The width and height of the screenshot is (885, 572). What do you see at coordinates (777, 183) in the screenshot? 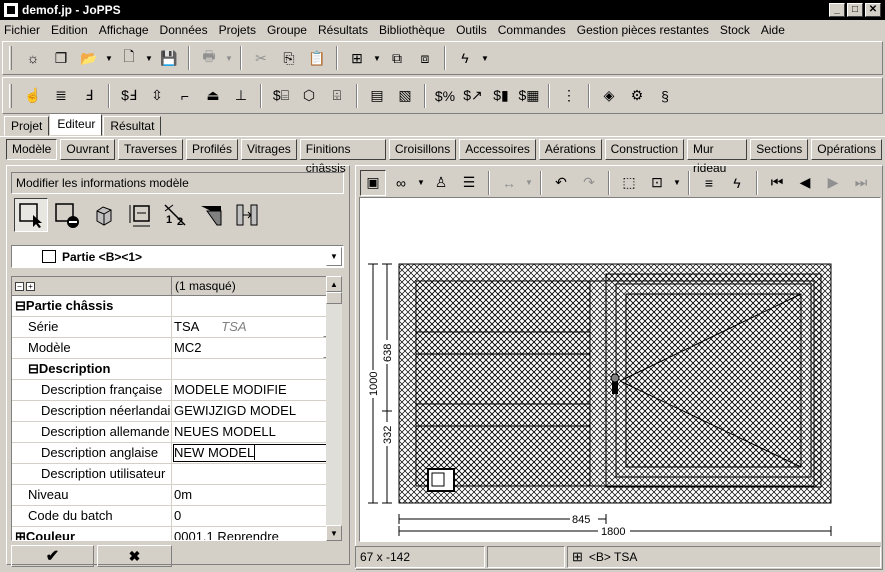
I see `first-icon: ⏮` at bounding box center [777, 183].